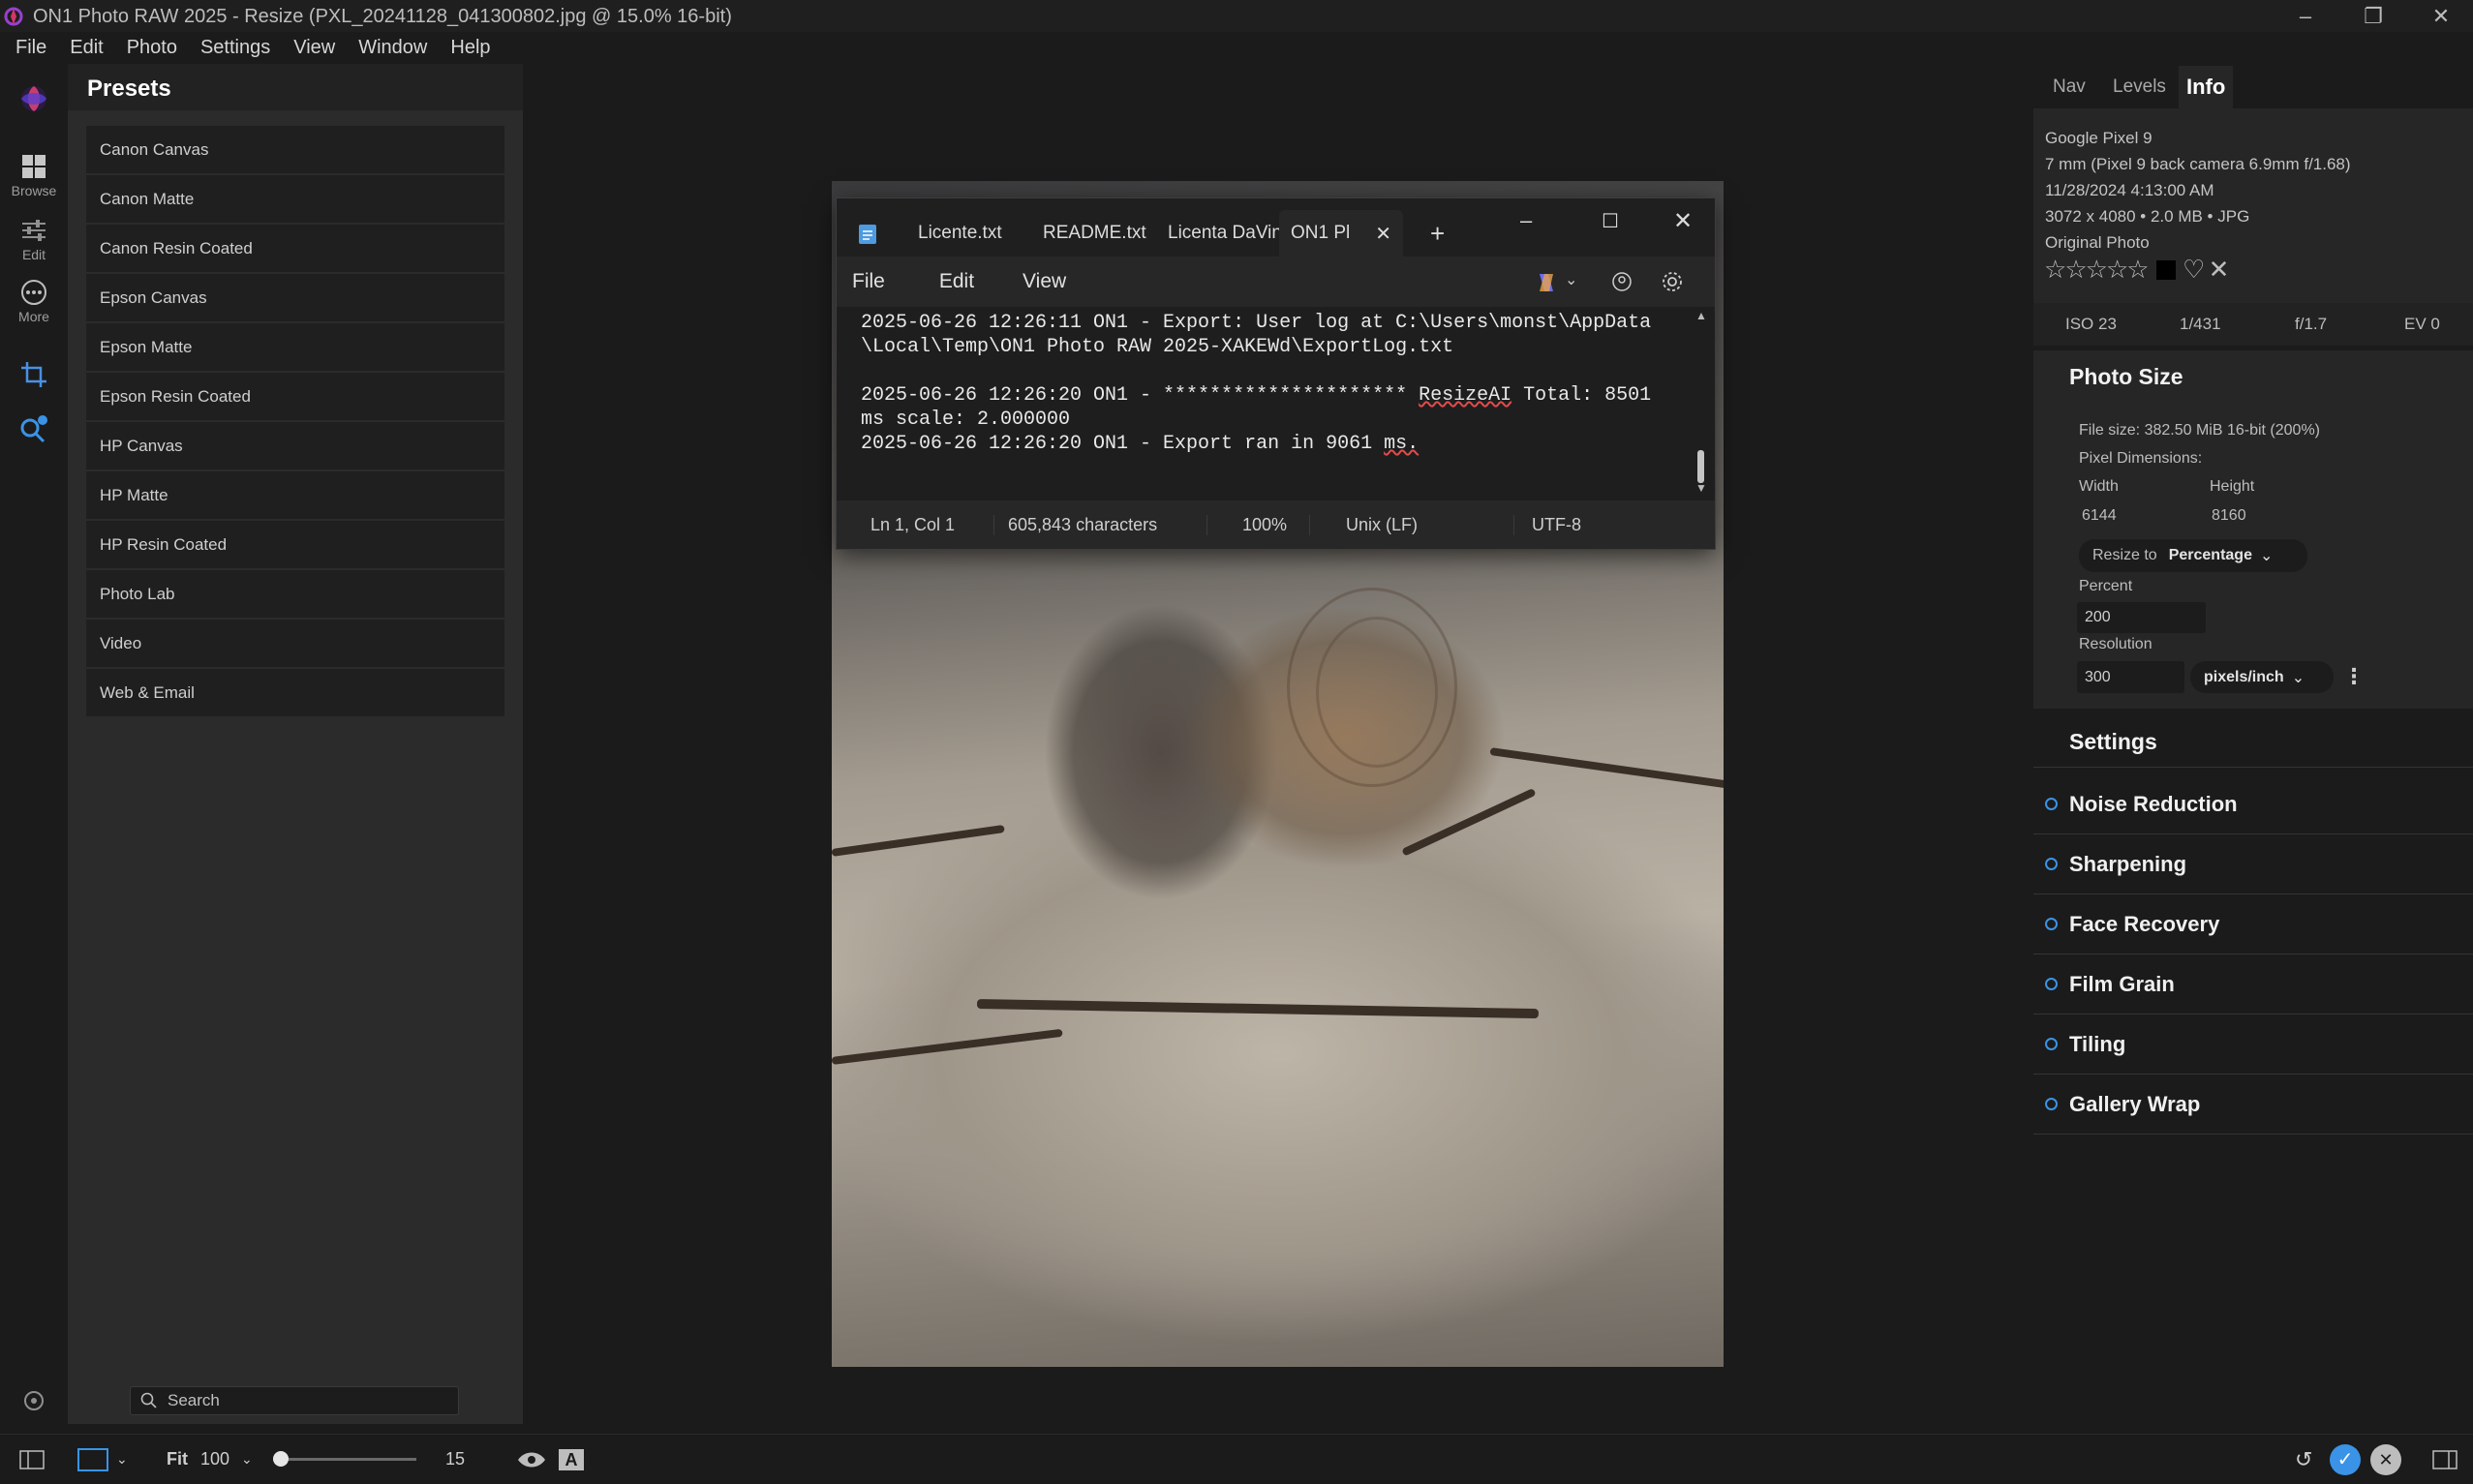 The image size is (2473, 1484). Describe the element at coordinates (571, 1459) in the screenshot. I see `text-overlay-button: A` at that location.